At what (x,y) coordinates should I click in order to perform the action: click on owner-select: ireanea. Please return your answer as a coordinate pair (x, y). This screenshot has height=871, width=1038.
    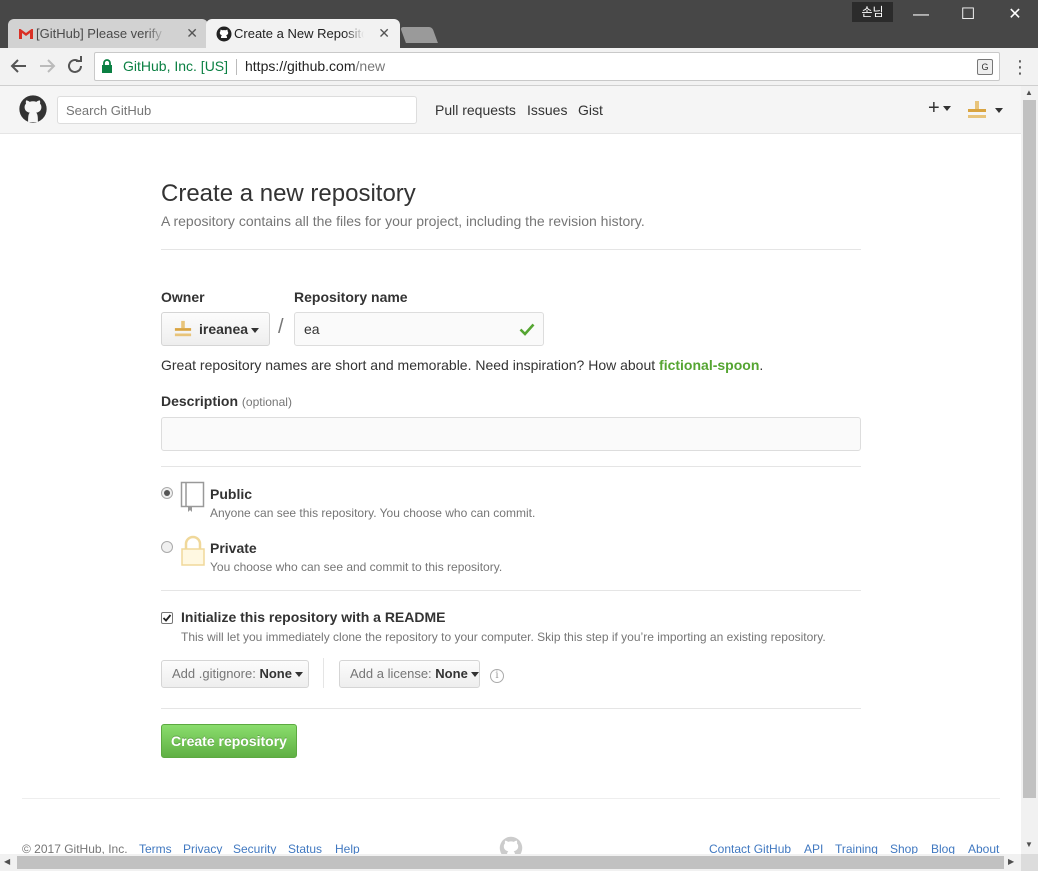
    Looking at the image, I should click on (215, 329).